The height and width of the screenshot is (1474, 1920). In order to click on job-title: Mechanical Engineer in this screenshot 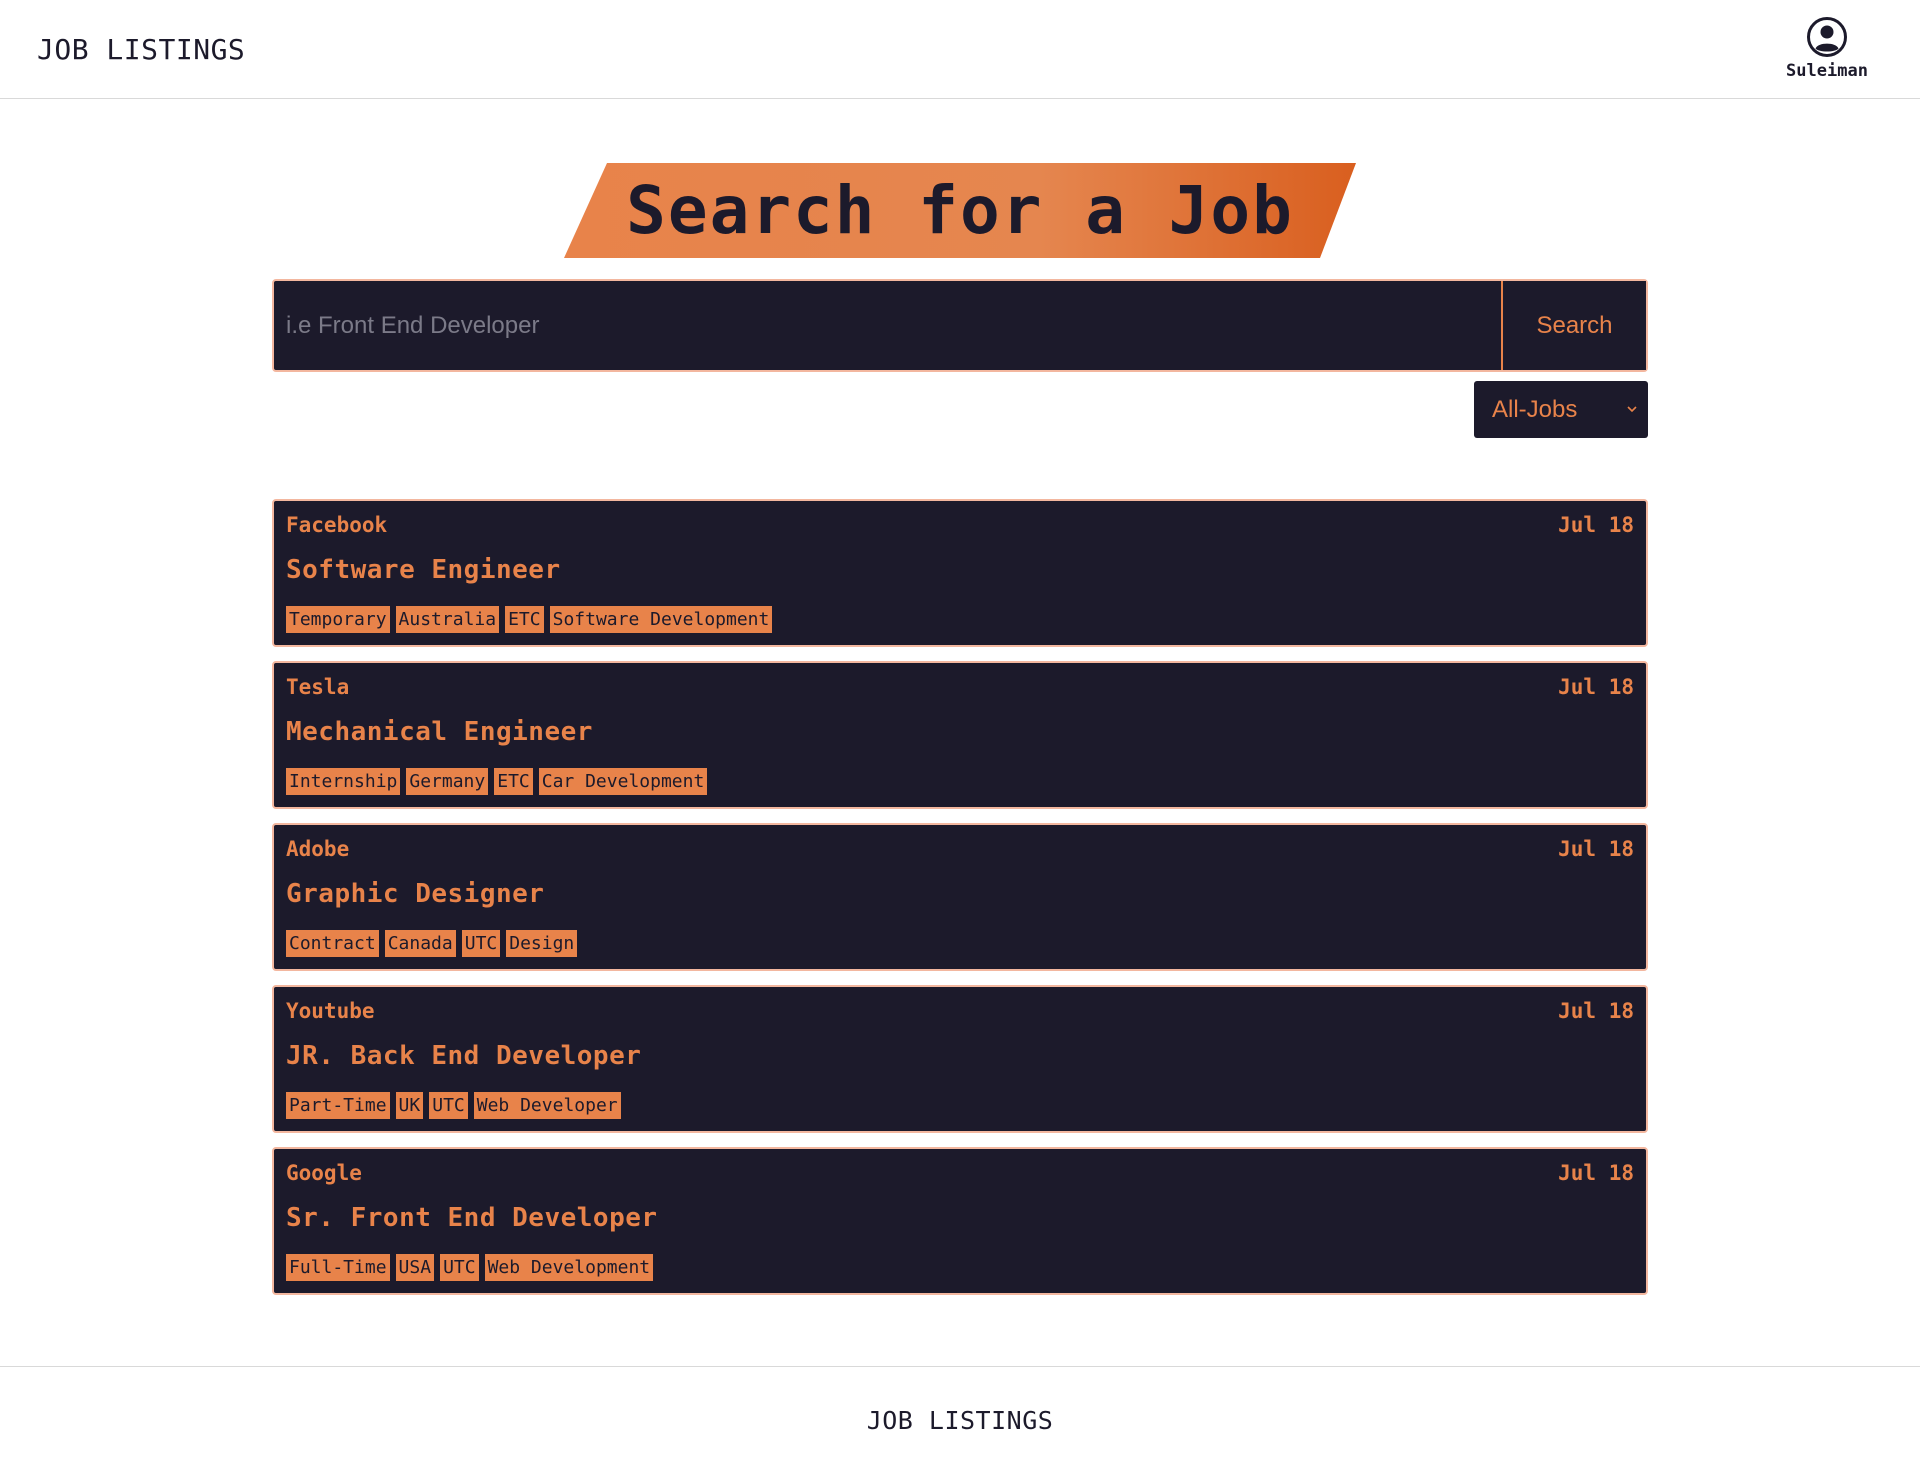, I will do `click(439, 732)`.